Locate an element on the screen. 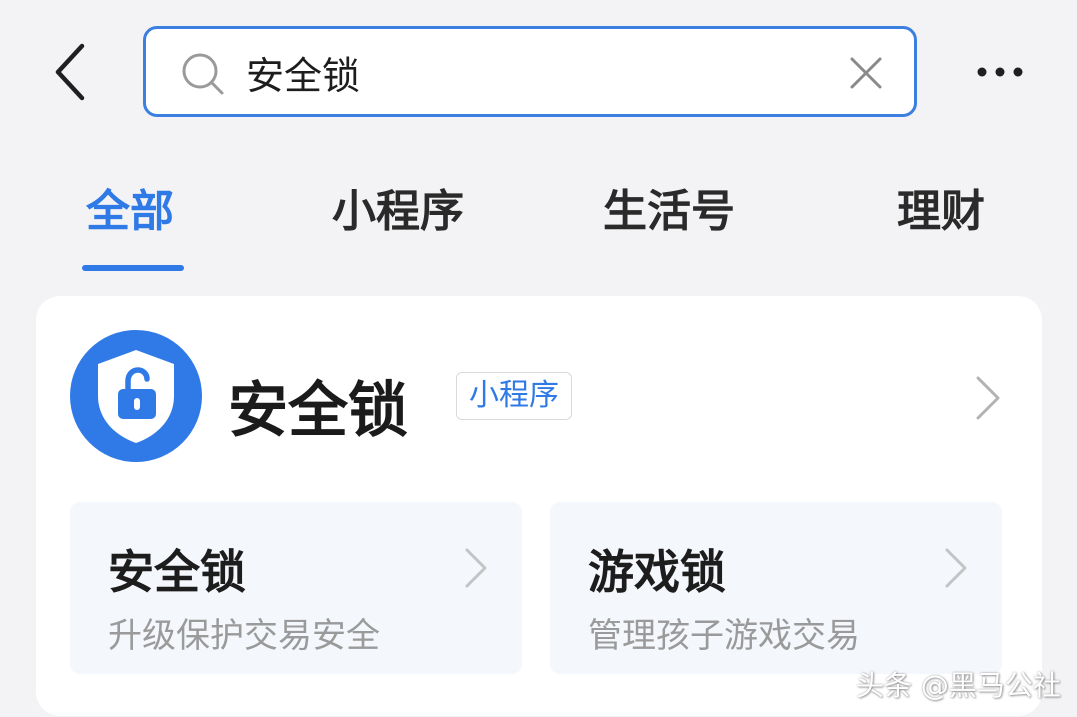  app-type-badge: 小程序 is located at coordinates (514, 396).